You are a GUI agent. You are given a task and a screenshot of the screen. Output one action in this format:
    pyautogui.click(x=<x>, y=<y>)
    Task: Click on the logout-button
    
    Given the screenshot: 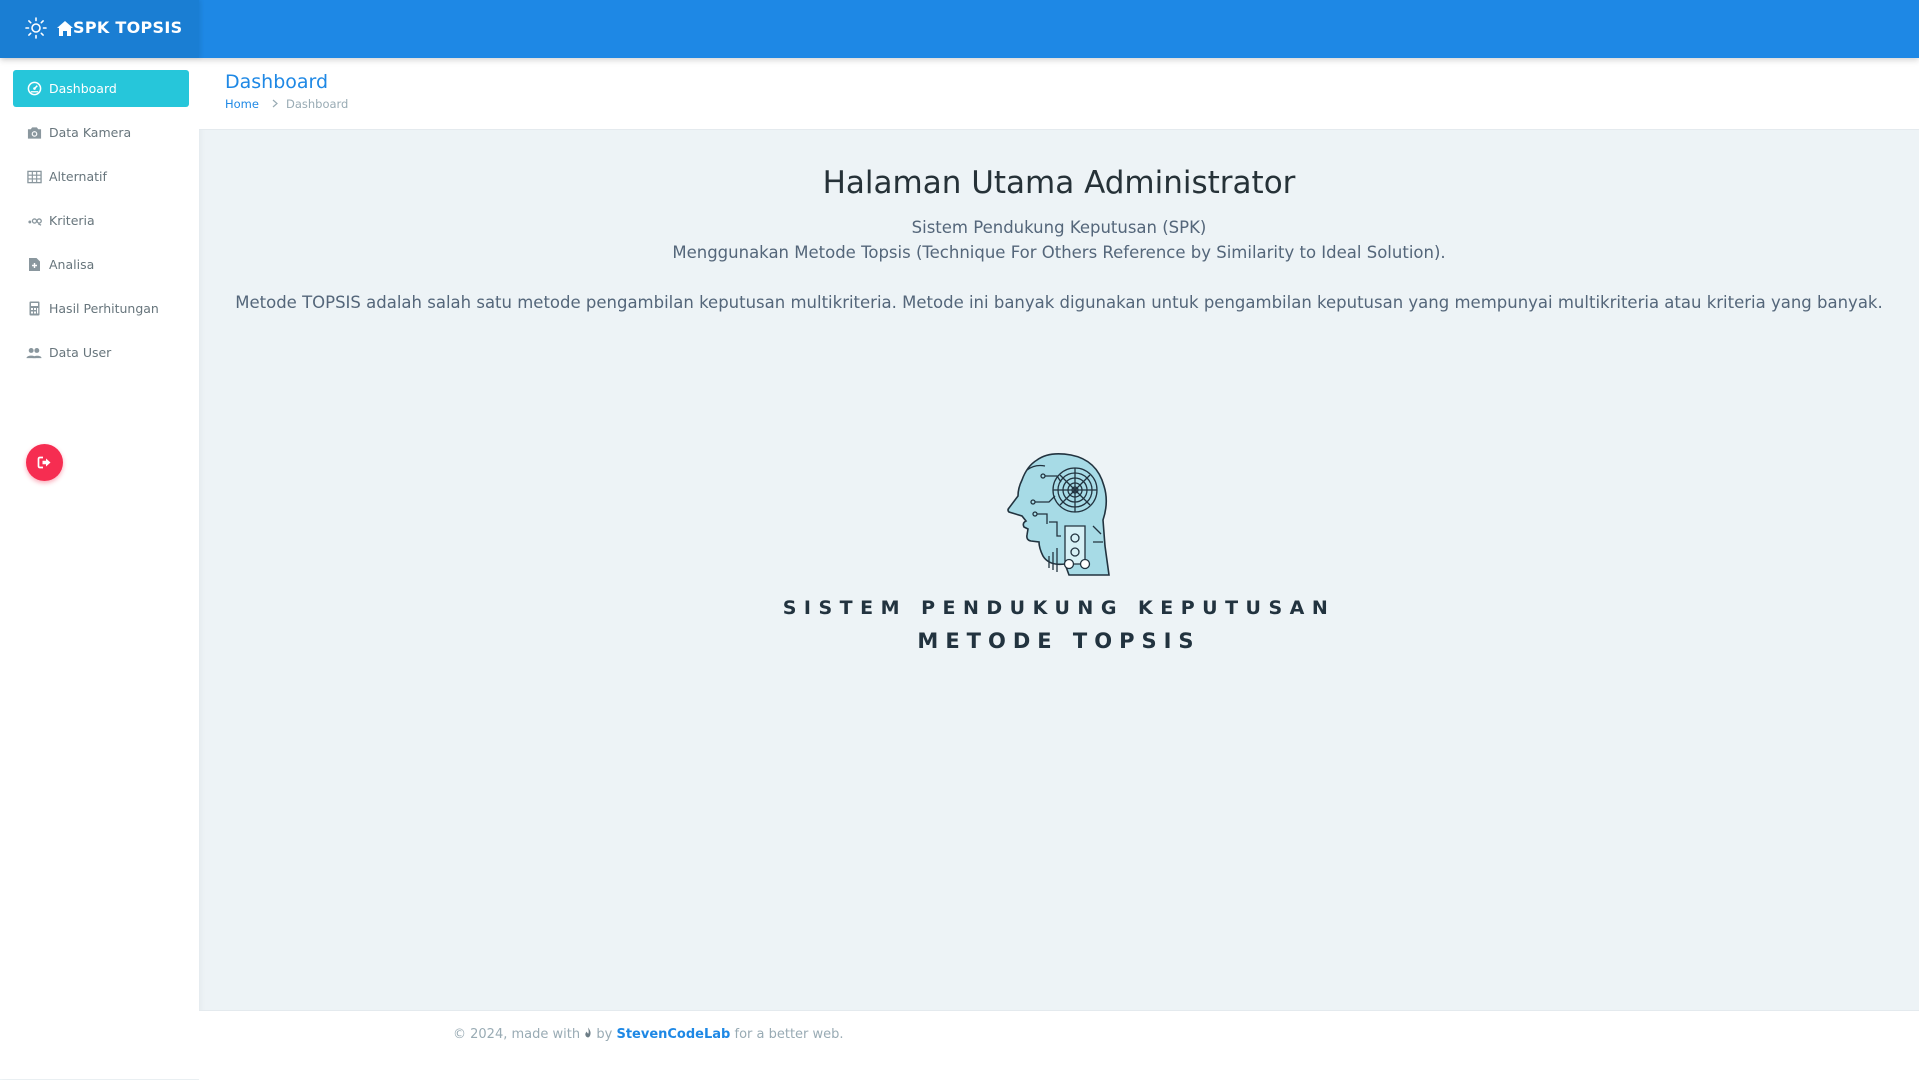 What is the action you would take?
    pyautogui.click(x=44, y=462)
    